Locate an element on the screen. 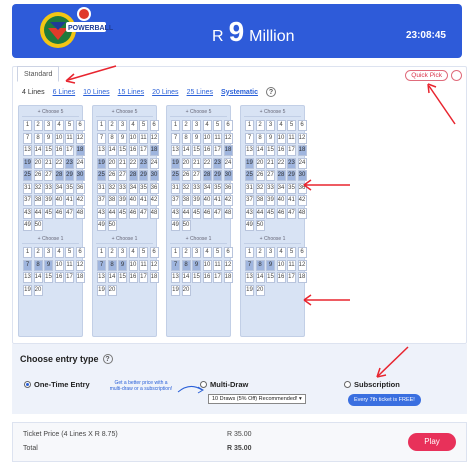  multi-draw-option: Multi-Draw is located at coordinates (224, 384).